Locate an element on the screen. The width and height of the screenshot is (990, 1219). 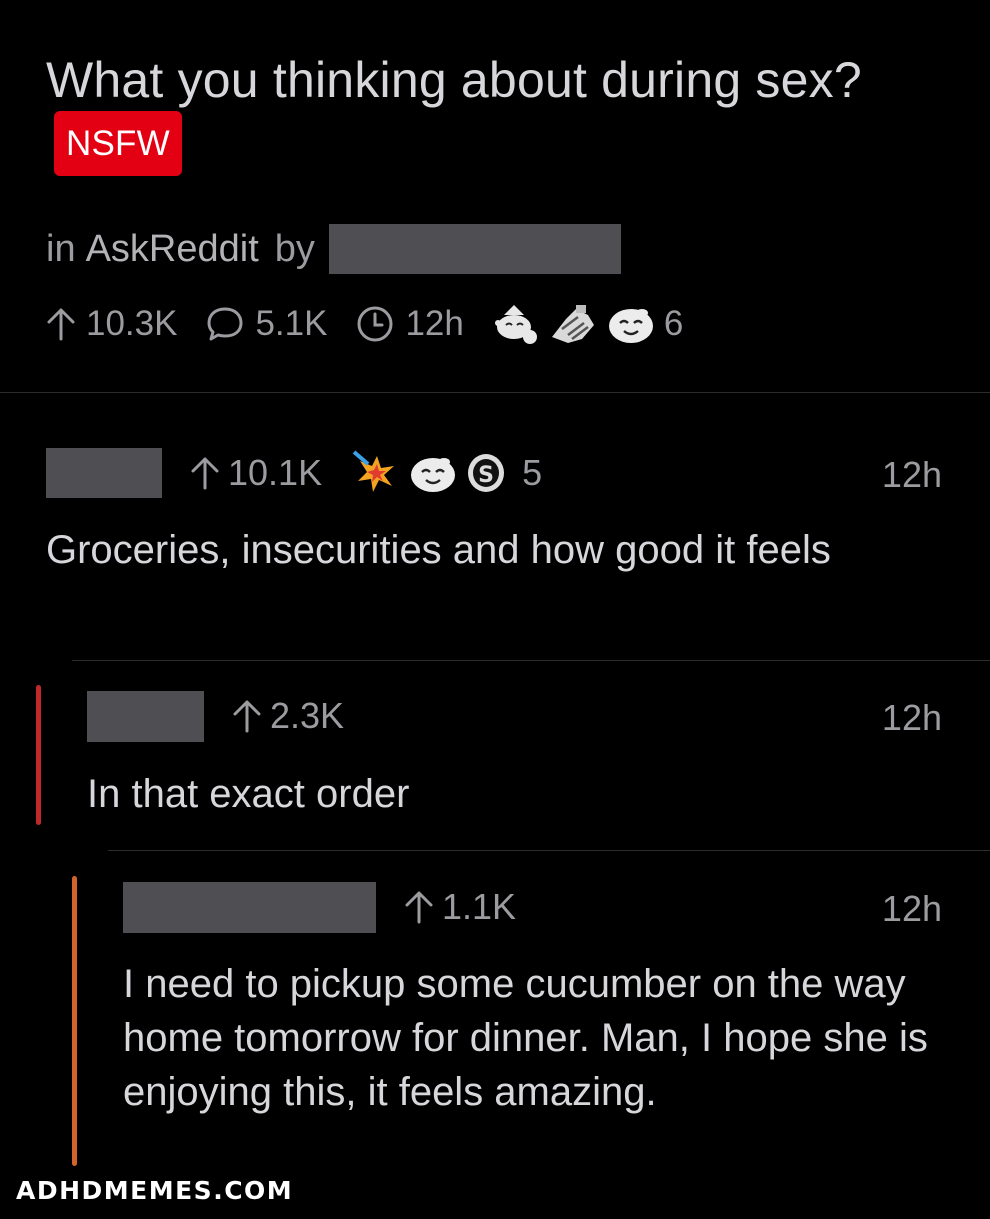
post-stats: 10.3K 5.1K 12h 6 is located at coordinates (364, 324).